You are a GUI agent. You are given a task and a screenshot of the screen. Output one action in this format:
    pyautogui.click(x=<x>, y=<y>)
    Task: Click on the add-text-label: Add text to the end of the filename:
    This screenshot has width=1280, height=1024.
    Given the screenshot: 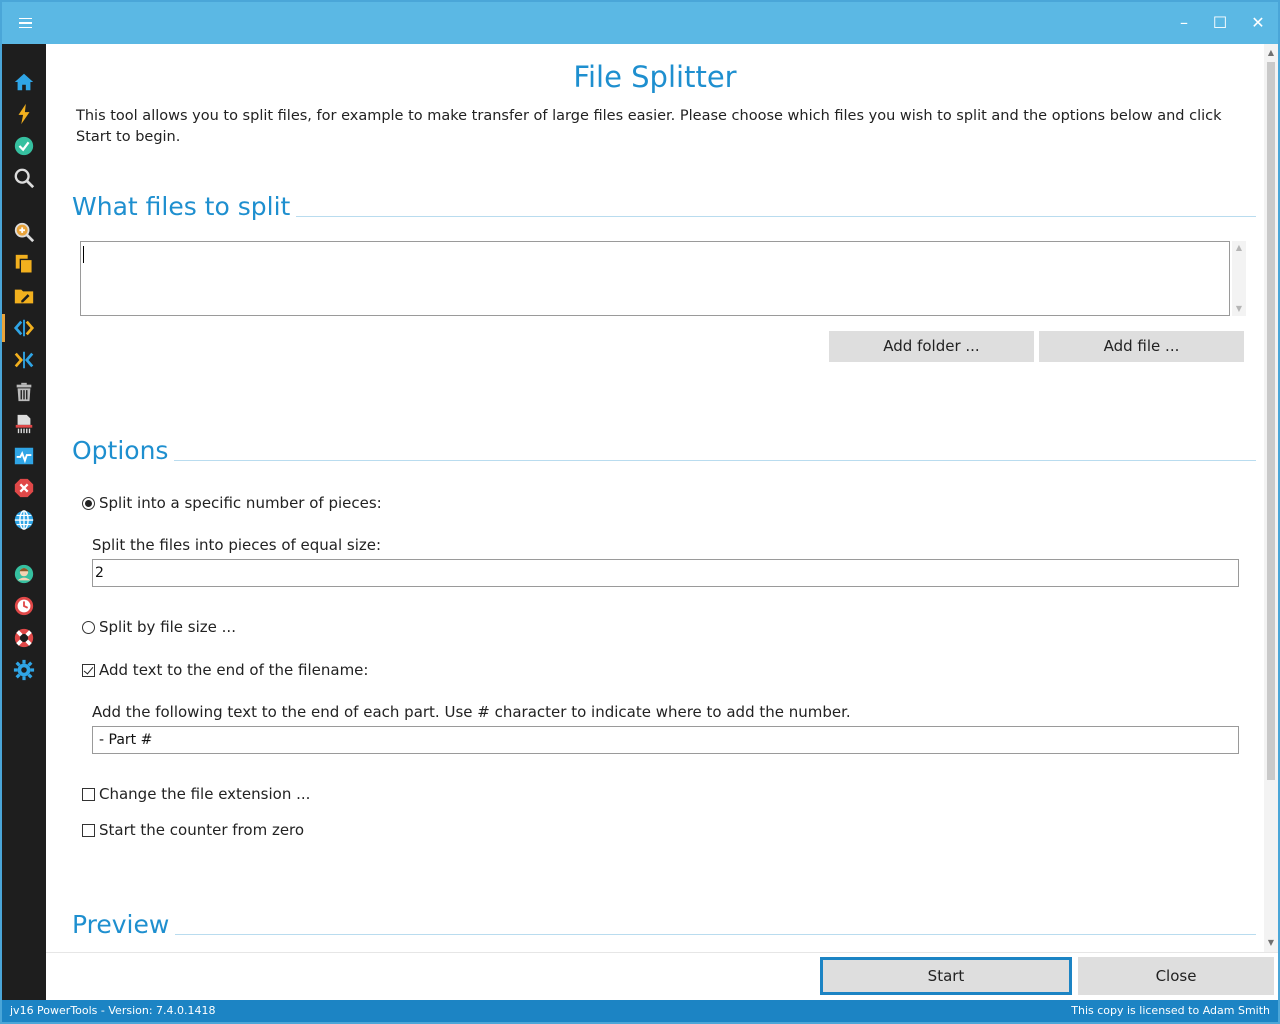 What is the action you would take?
    pyautogui.click(x=234, y=670)
    